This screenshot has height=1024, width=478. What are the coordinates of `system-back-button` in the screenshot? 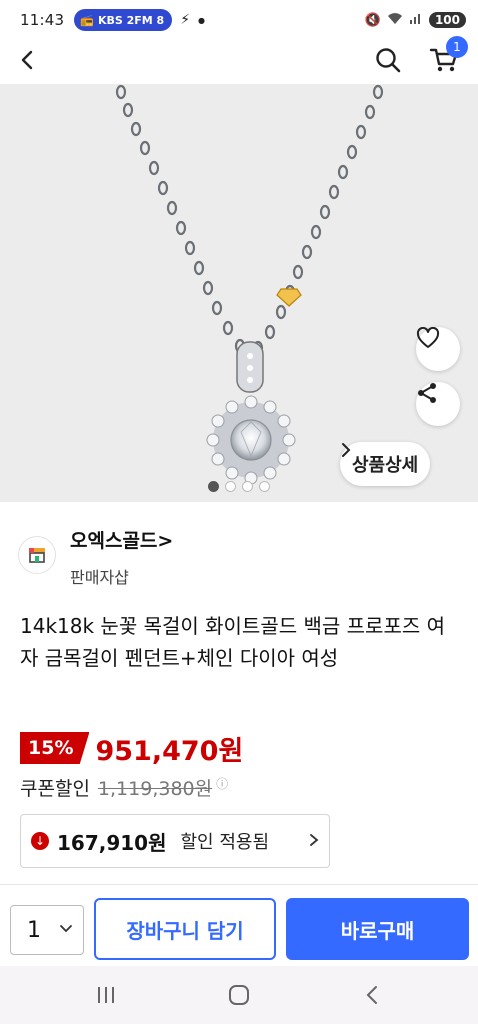 It's located at (372, 995).